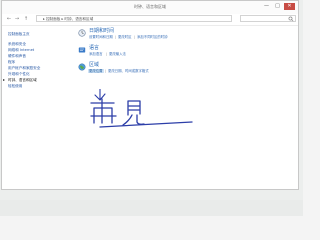  I want to click on sidebar-item-hardware-sound: 硬件和声音, so click(17, 56).